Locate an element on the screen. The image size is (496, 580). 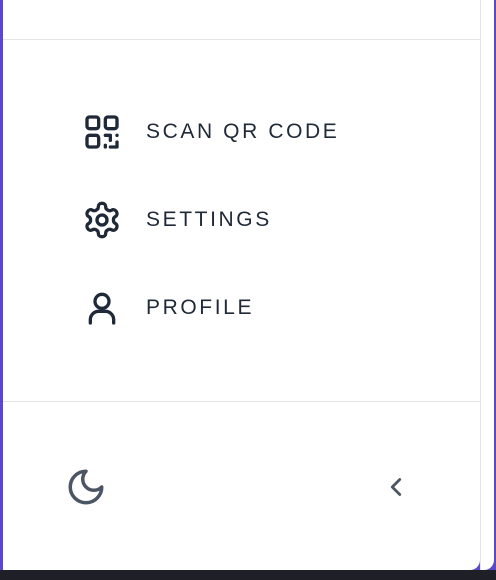
sidebar-item-settings: SETTINGS is located at coordinates (250, 220).